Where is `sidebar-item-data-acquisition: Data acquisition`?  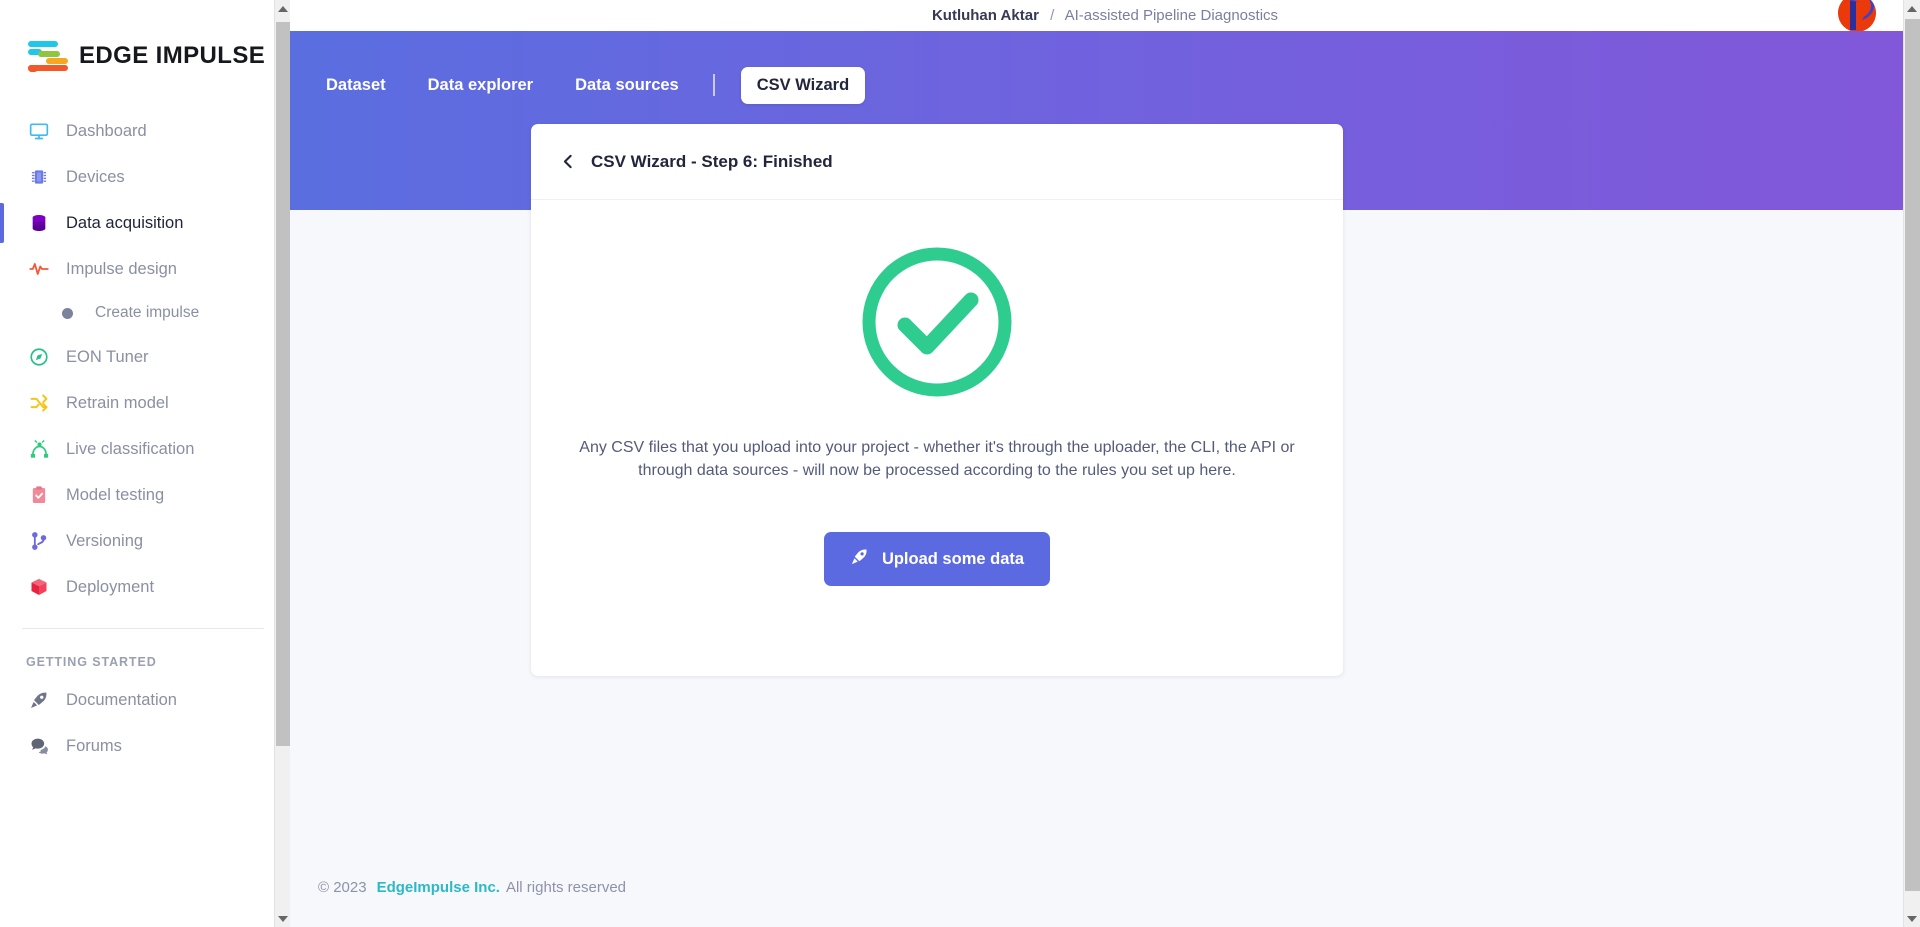
sidebar-item-data-acquisition: Data acquisition is located at coordinates (145, 223).